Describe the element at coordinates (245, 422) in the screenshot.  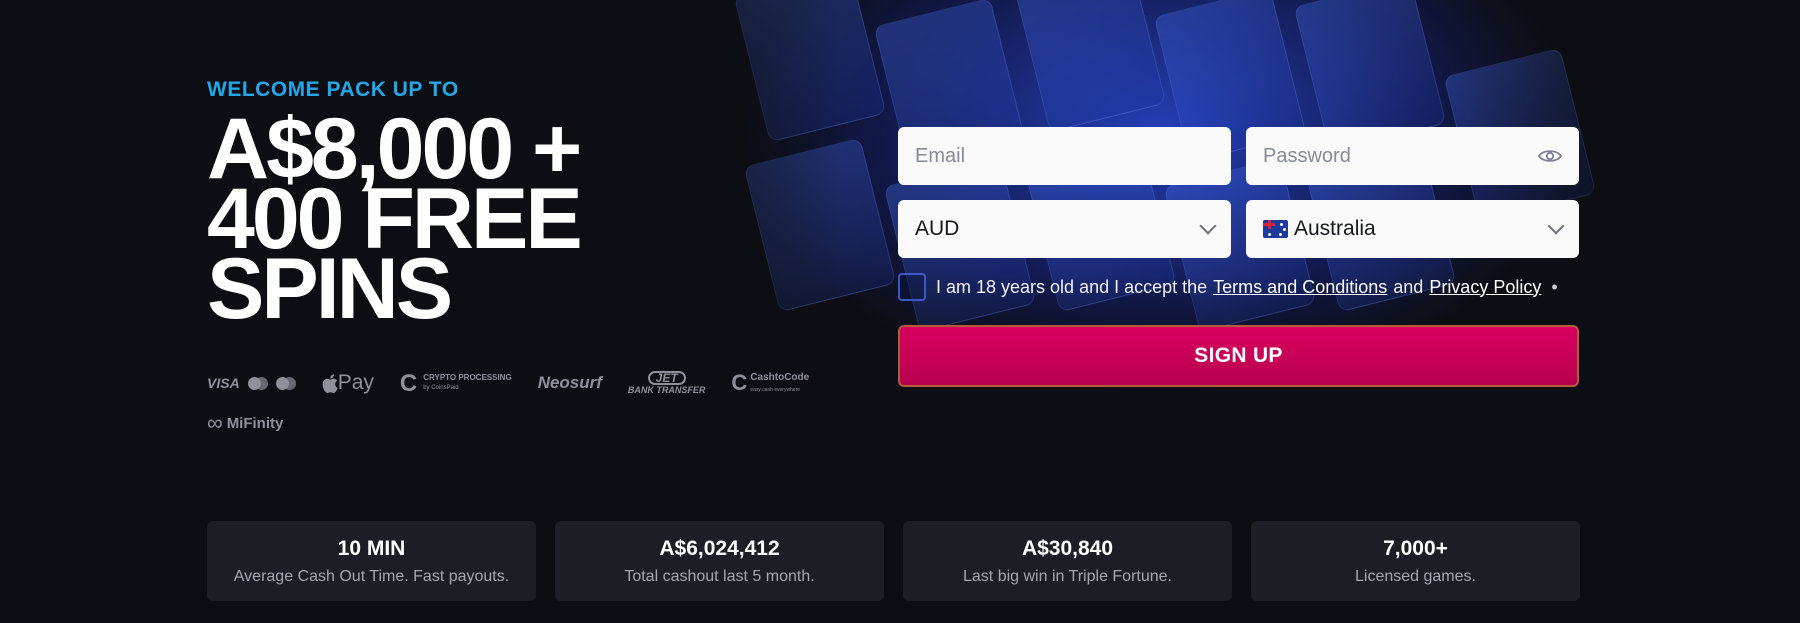
I see `mifinity-logo: ∞ MiFinity` at that location.